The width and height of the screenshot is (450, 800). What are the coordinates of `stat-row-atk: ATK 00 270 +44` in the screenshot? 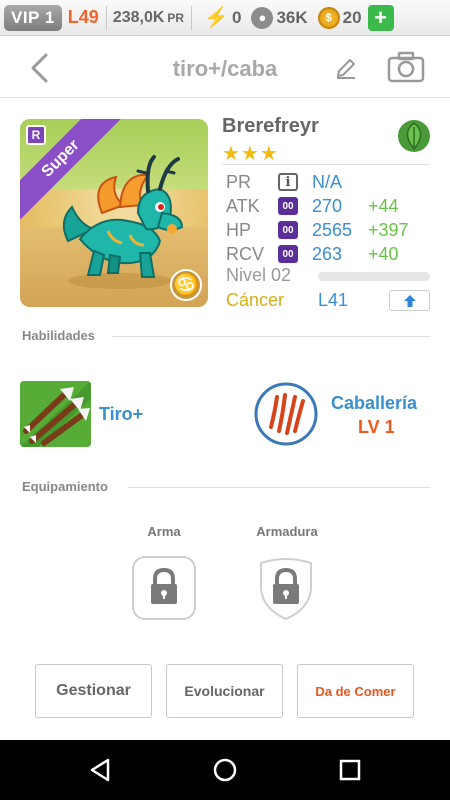 It's located at (312, 206).